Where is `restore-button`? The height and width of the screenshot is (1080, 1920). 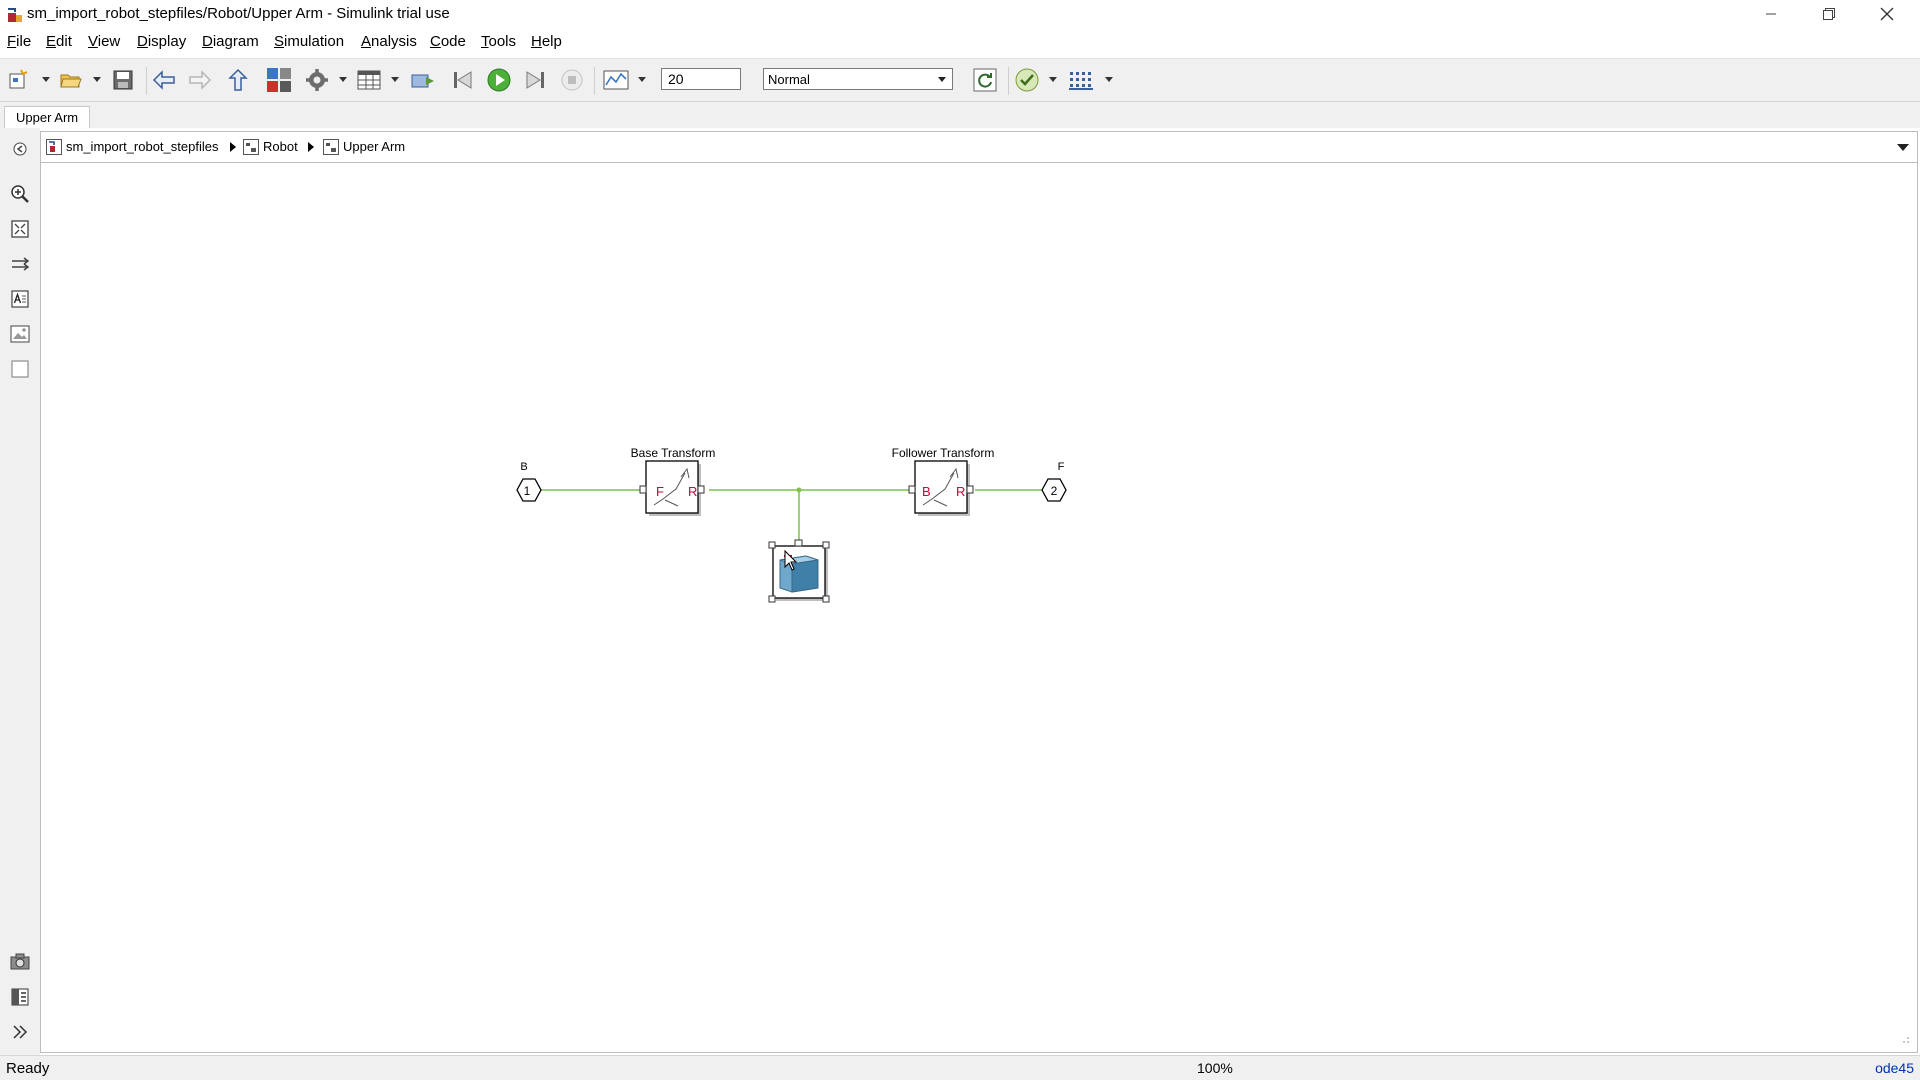
restore-button is located at coordinates (1829, 14).